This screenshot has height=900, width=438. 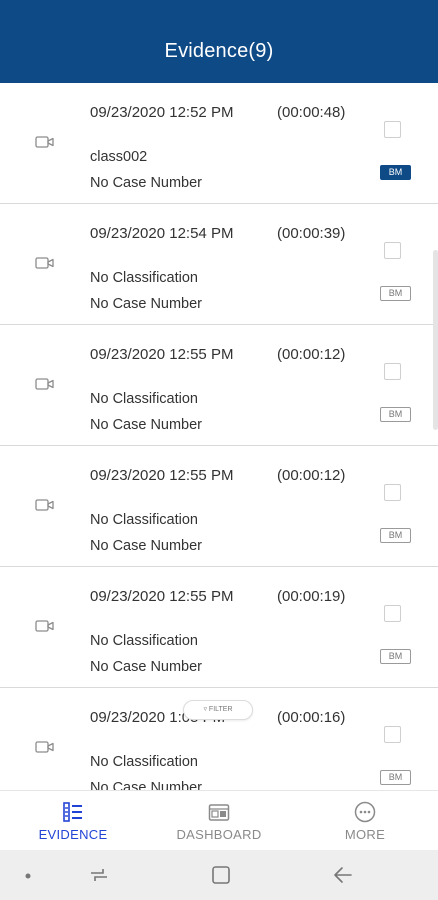 What do you see at coordinates (365, 812) in the screenshot?
I see `more-icon` at bounding box center [365, 812].